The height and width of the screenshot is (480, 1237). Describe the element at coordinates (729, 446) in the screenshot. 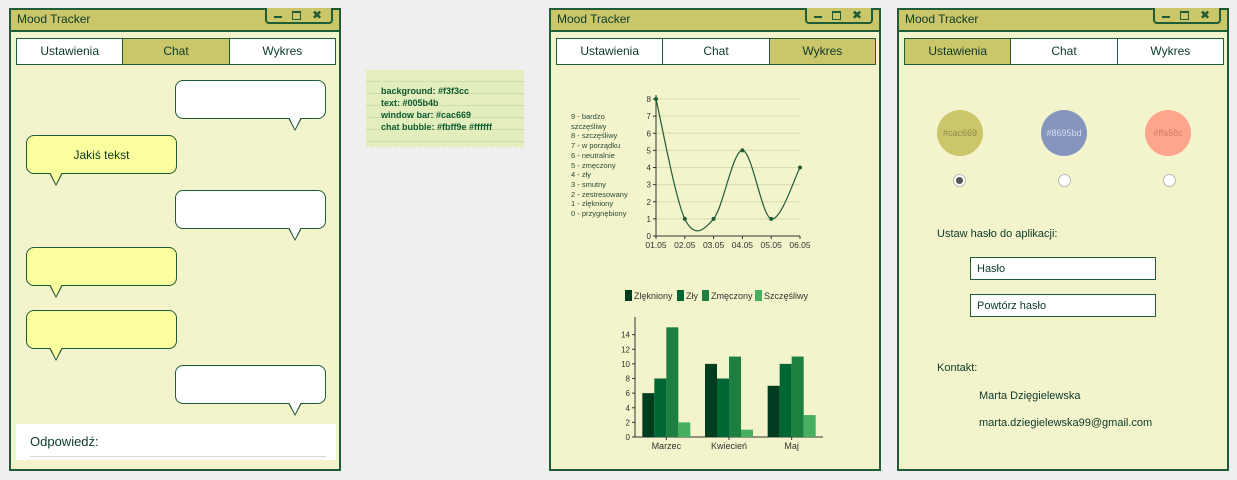

I see `x-tick-label: Kwiecień` at that location.